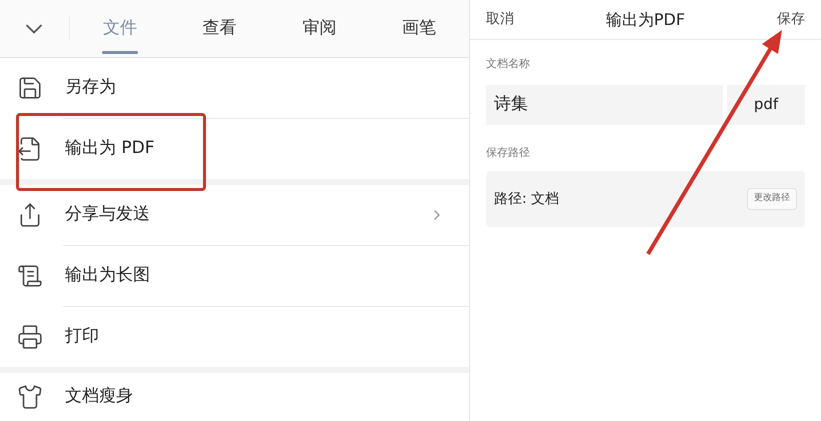 This screenshot has width=821, height=421. Describe the element at coordinates (30, 397) in the screenshot. I see `shirt-icon` at that location.